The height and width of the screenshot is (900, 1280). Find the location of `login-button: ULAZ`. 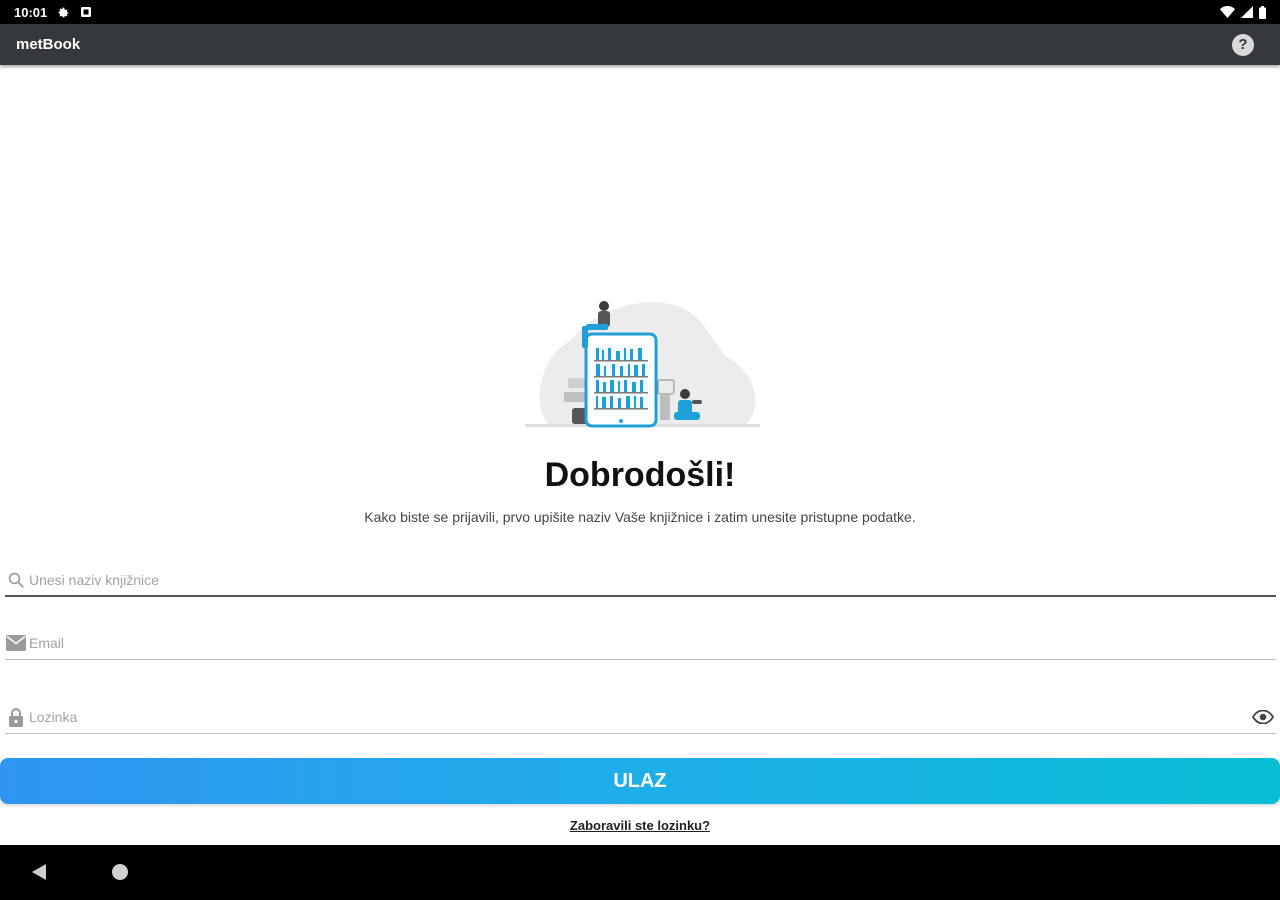

login-button: ULAZ is located at coordinates (640, 781).